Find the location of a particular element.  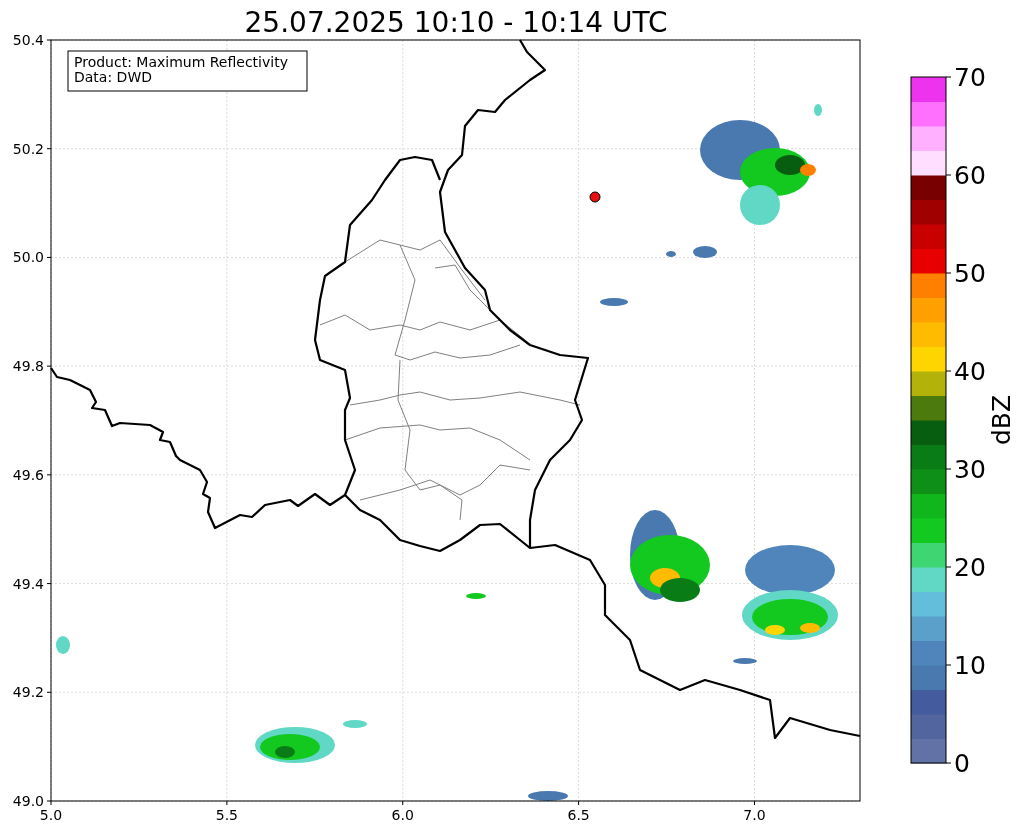

y-tick-label: 49.8 is located at coordinates (28, 366).